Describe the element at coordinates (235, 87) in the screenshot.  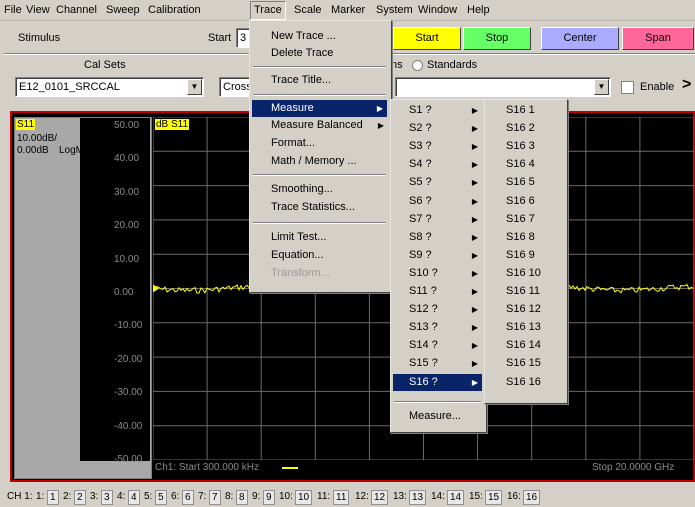
I see `cross-dropdown: Cross` at that location.